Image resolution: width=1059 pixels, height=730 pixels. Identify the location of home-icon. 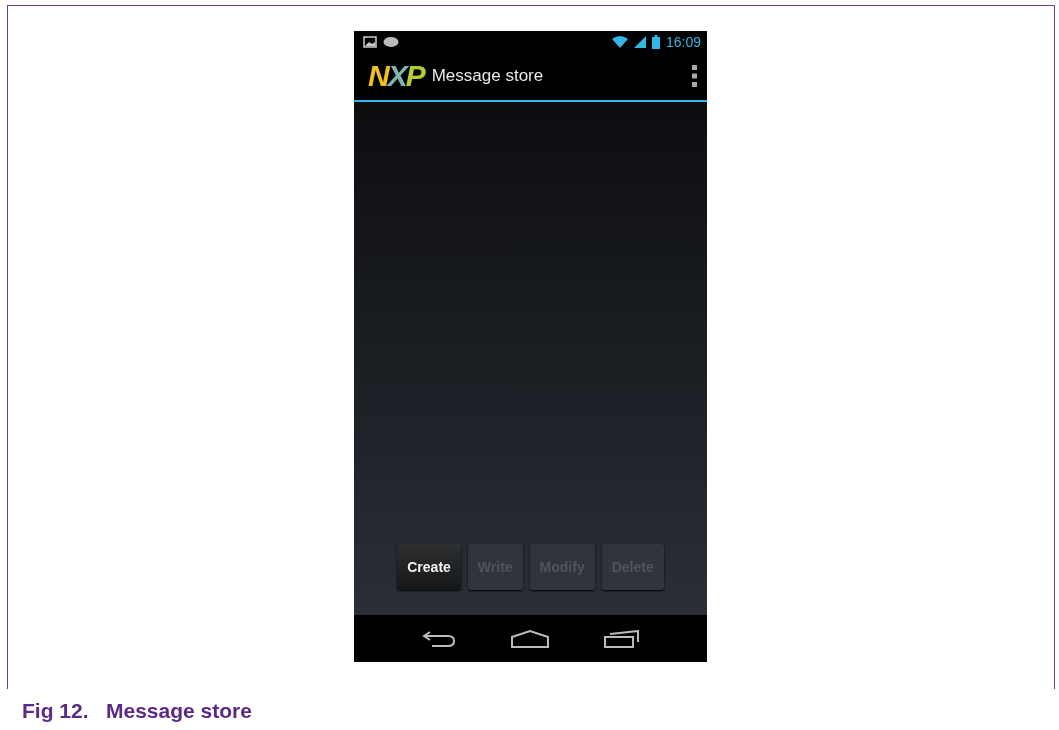
(529, 638).